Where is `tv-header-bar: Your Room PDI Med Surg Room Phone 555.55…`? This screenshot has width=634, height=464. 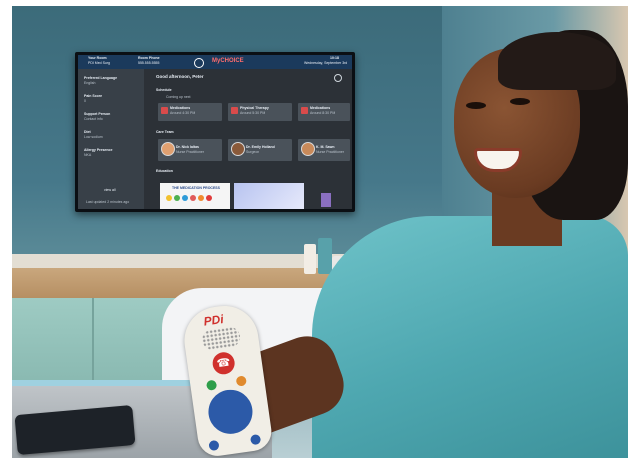
tv-header-bar: Your Room PDI Med Surg Room Phone 555.55… is located at coordinates (215, 62).